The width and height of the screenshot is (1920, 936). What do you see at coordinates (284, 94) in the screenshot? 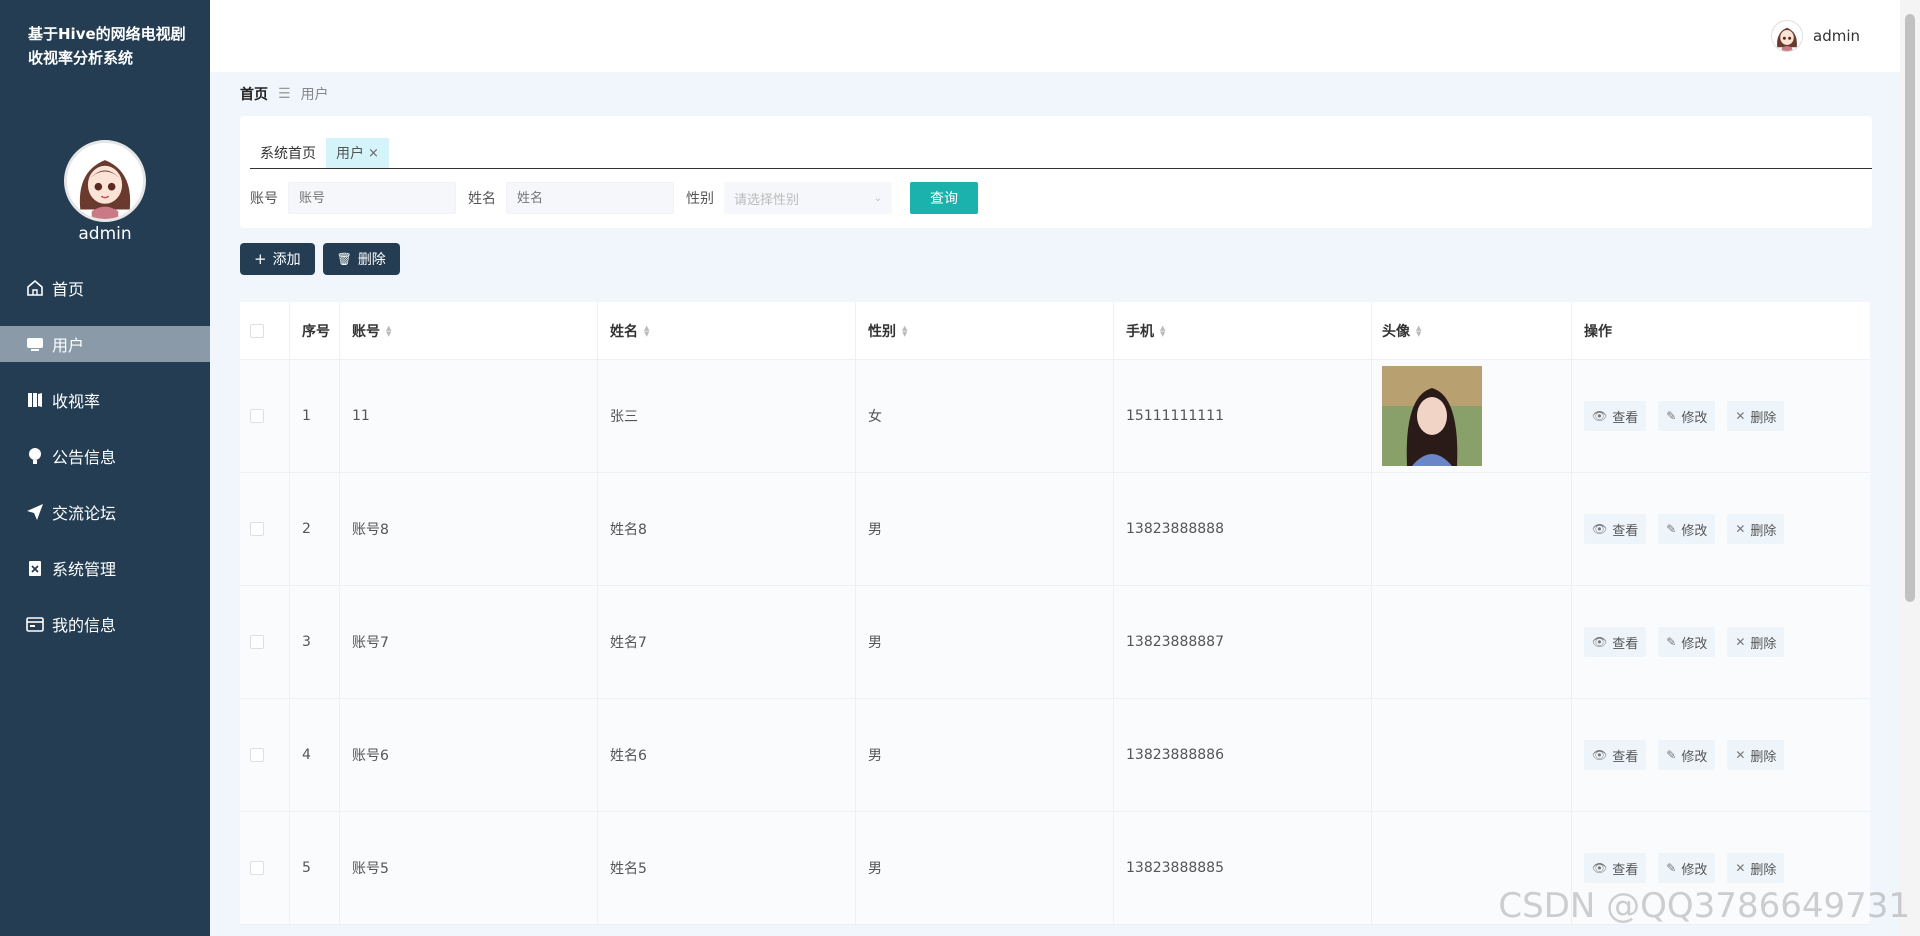
I see `breadcrumb: 首页 ☰ 用户` at bounding box center [284, 94].